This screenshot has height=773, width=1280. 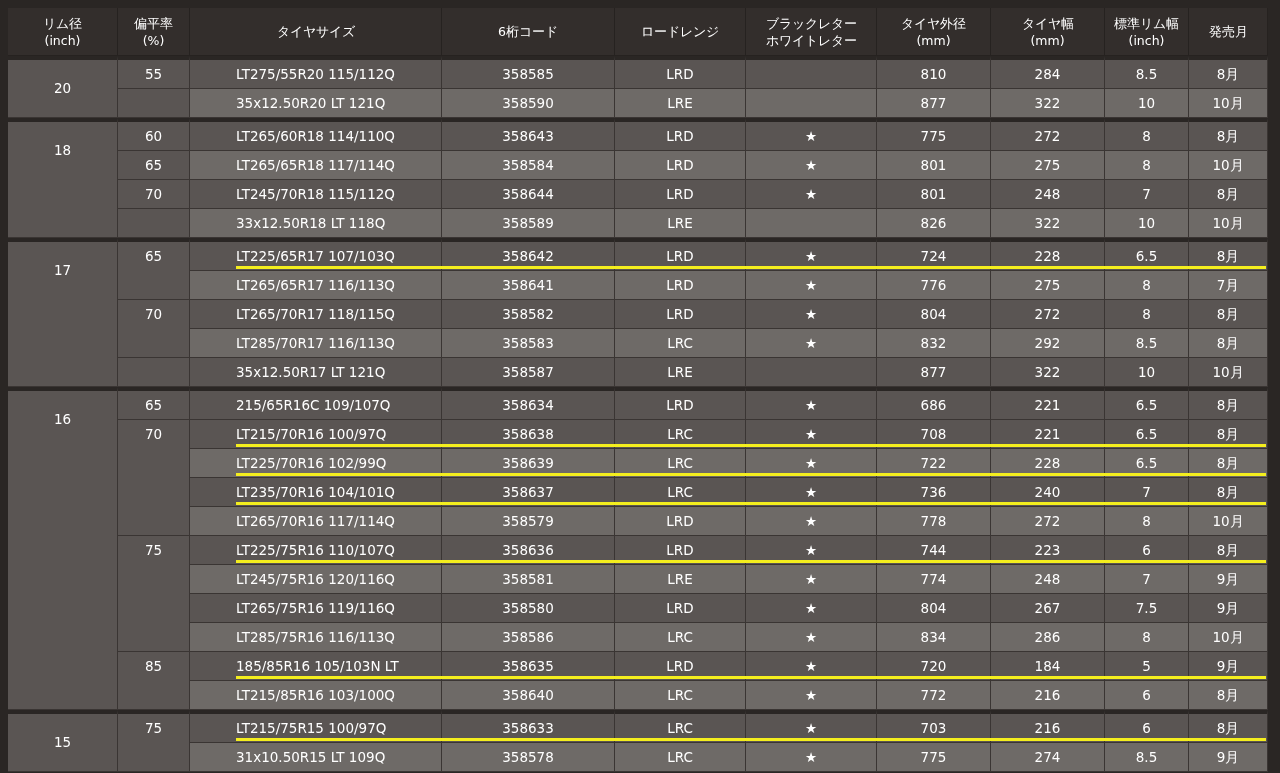 What do you see at coordinates (316, 72) in the screenshot?
I see `tire-size-cell: LT275/55R20 115/112Q` at bounding box center [316, 72].